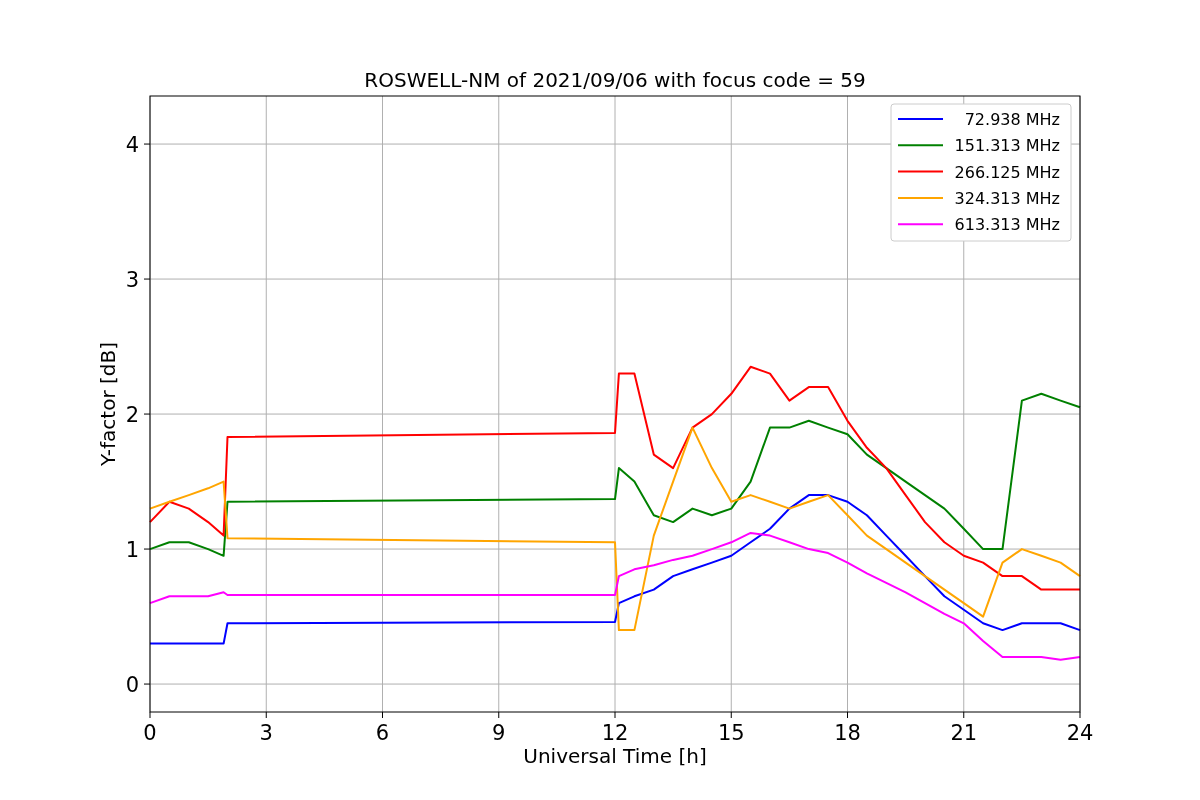 This screenshot has height=800, width=1200. What do you see at coordinates (132, 550) in the screenshot?
I see `y-tick-label: 1` at bounding box center [132, 550].